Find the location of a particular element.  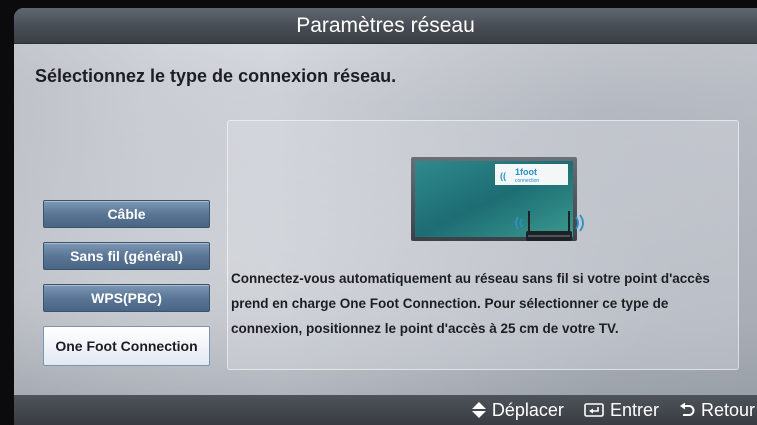

up-down-arrow-icon is located at coordinates (478, 410).